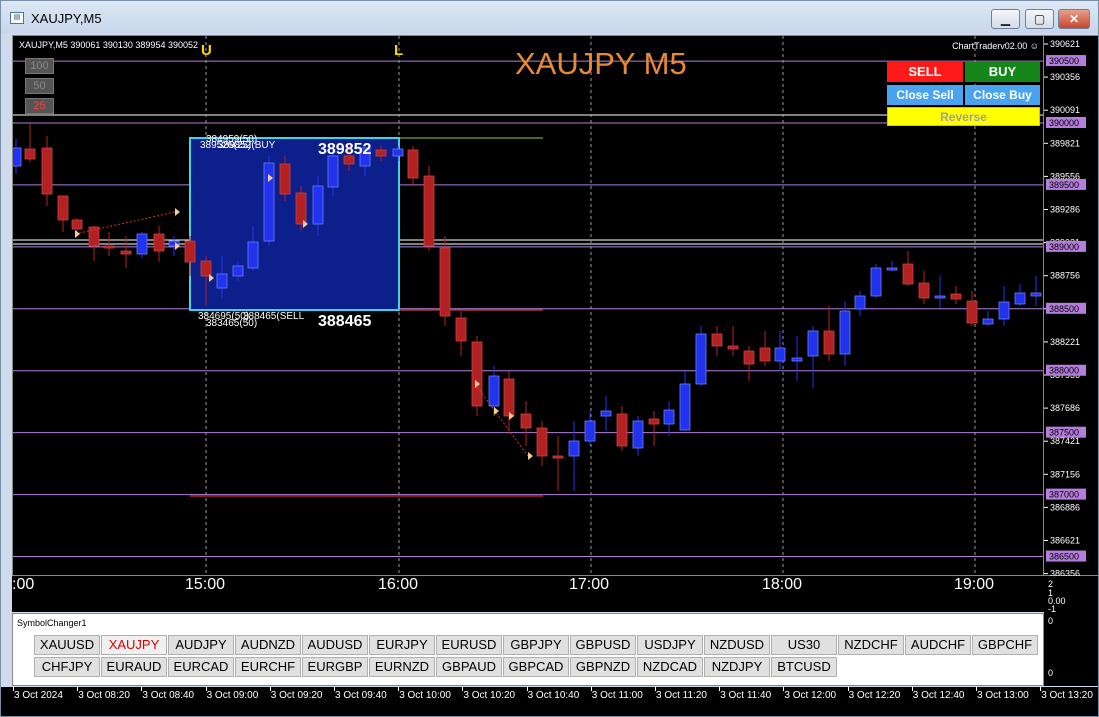  What do you see at coordinates (963, 116) in the screenshot?
I see `reverse-button: Reverse` at bounding box center [963, 116].